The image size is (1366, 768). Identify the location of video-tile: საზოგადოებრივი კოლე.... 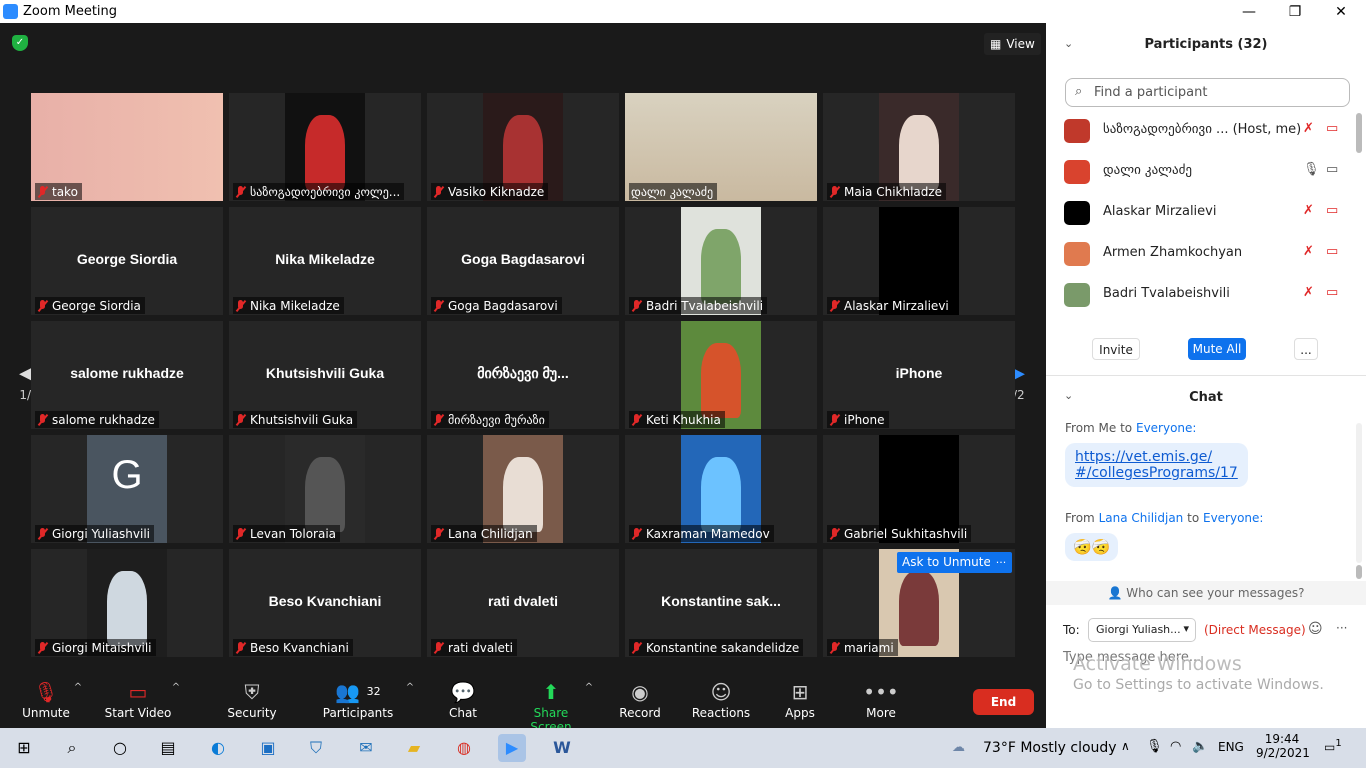
(325, 147).